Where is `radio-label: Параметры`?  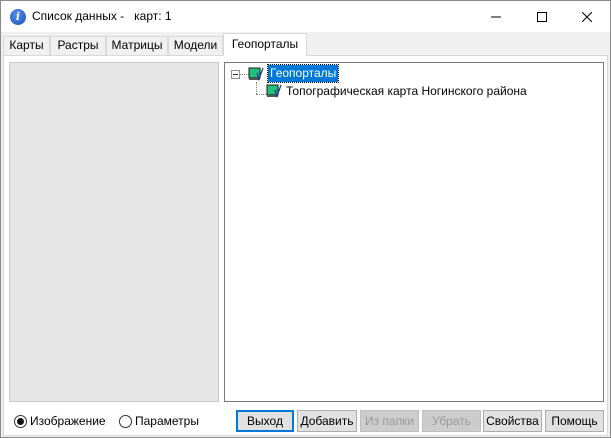
radio-label: Параметры is located at coordinates (167, 421).